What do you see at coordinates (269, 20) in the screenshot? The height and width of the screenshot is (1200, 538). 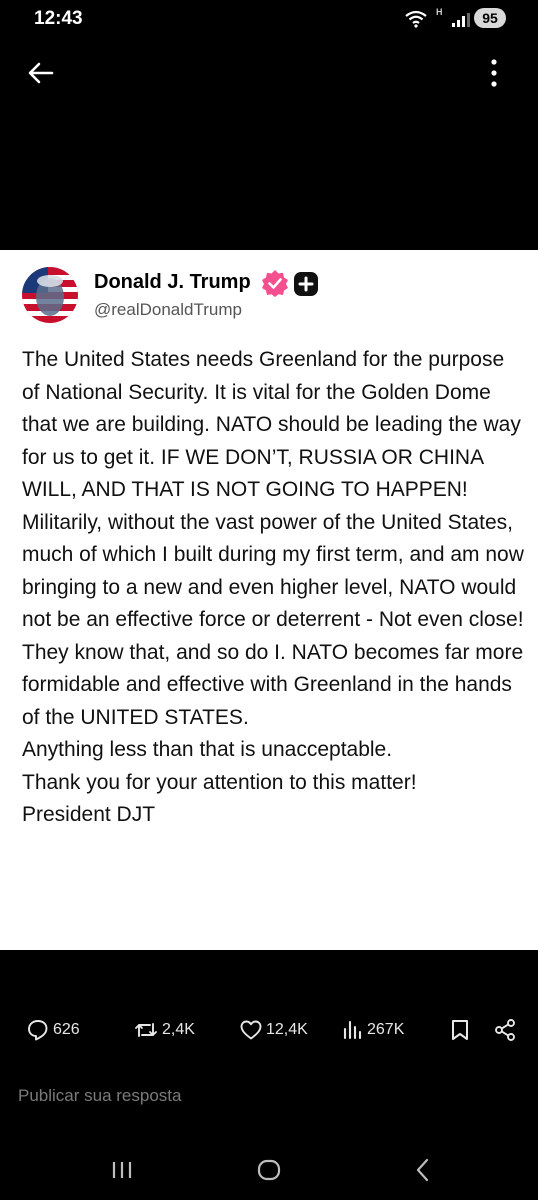 I see `status-bar: 12:43 H 95` at bounding box center [269, 20].